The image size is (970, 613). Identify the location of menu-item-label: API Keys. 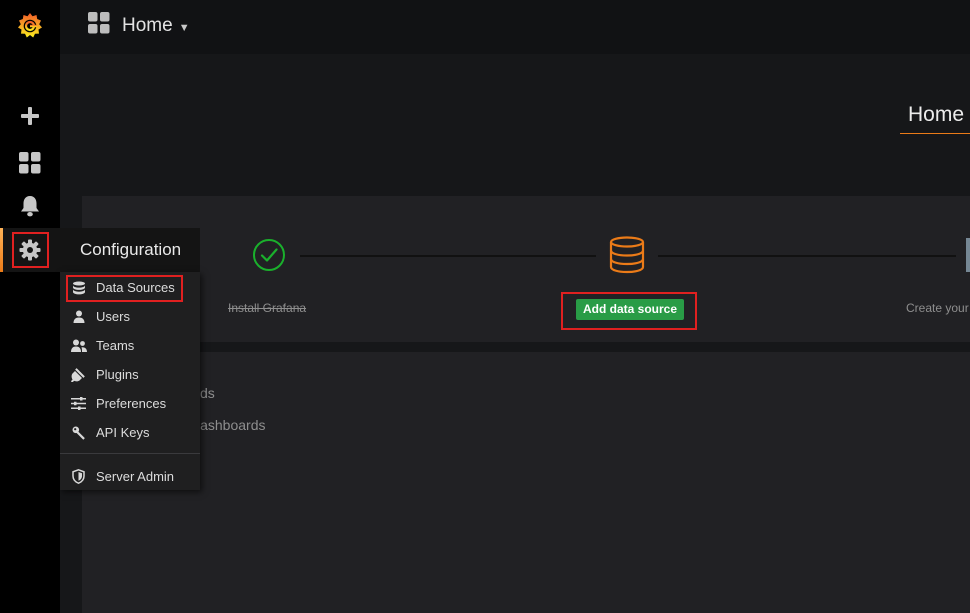
(123, 432).